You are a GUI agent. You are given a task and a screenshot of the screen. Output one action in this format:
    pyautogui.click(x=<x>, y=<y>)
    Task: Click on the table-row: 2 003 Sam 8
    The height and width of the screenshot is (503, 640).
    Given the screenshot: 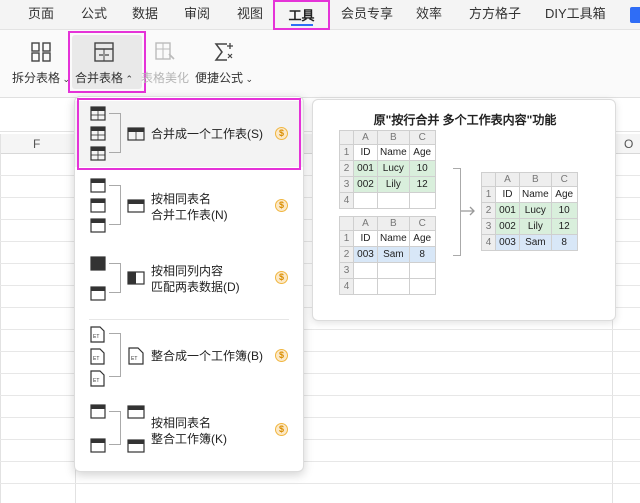 What is the action you would take?
    pyautogui.click(x=387, y=254)
    